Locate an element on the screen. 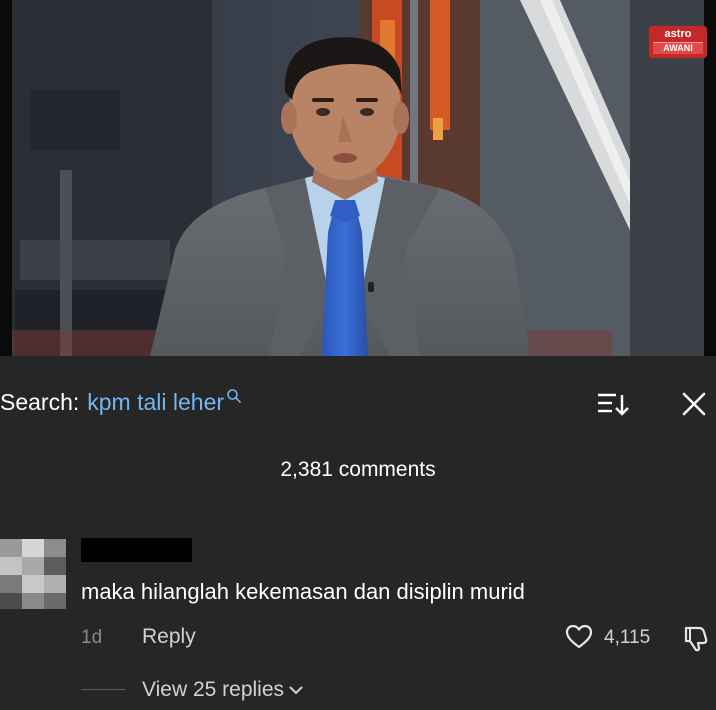 The width and height of the screenshot is (716, 710). search-bar: Search: kpm tali leher is located at coordinates (121, 402).